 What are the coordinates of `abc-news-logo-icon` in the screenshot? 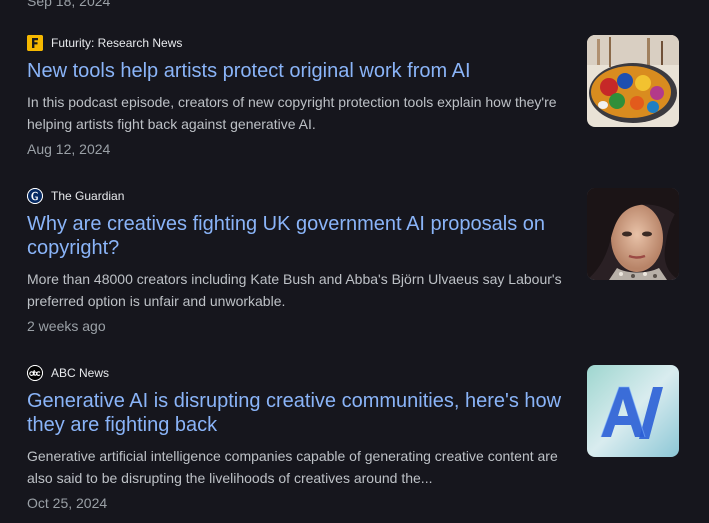 It's located at (35, 373).